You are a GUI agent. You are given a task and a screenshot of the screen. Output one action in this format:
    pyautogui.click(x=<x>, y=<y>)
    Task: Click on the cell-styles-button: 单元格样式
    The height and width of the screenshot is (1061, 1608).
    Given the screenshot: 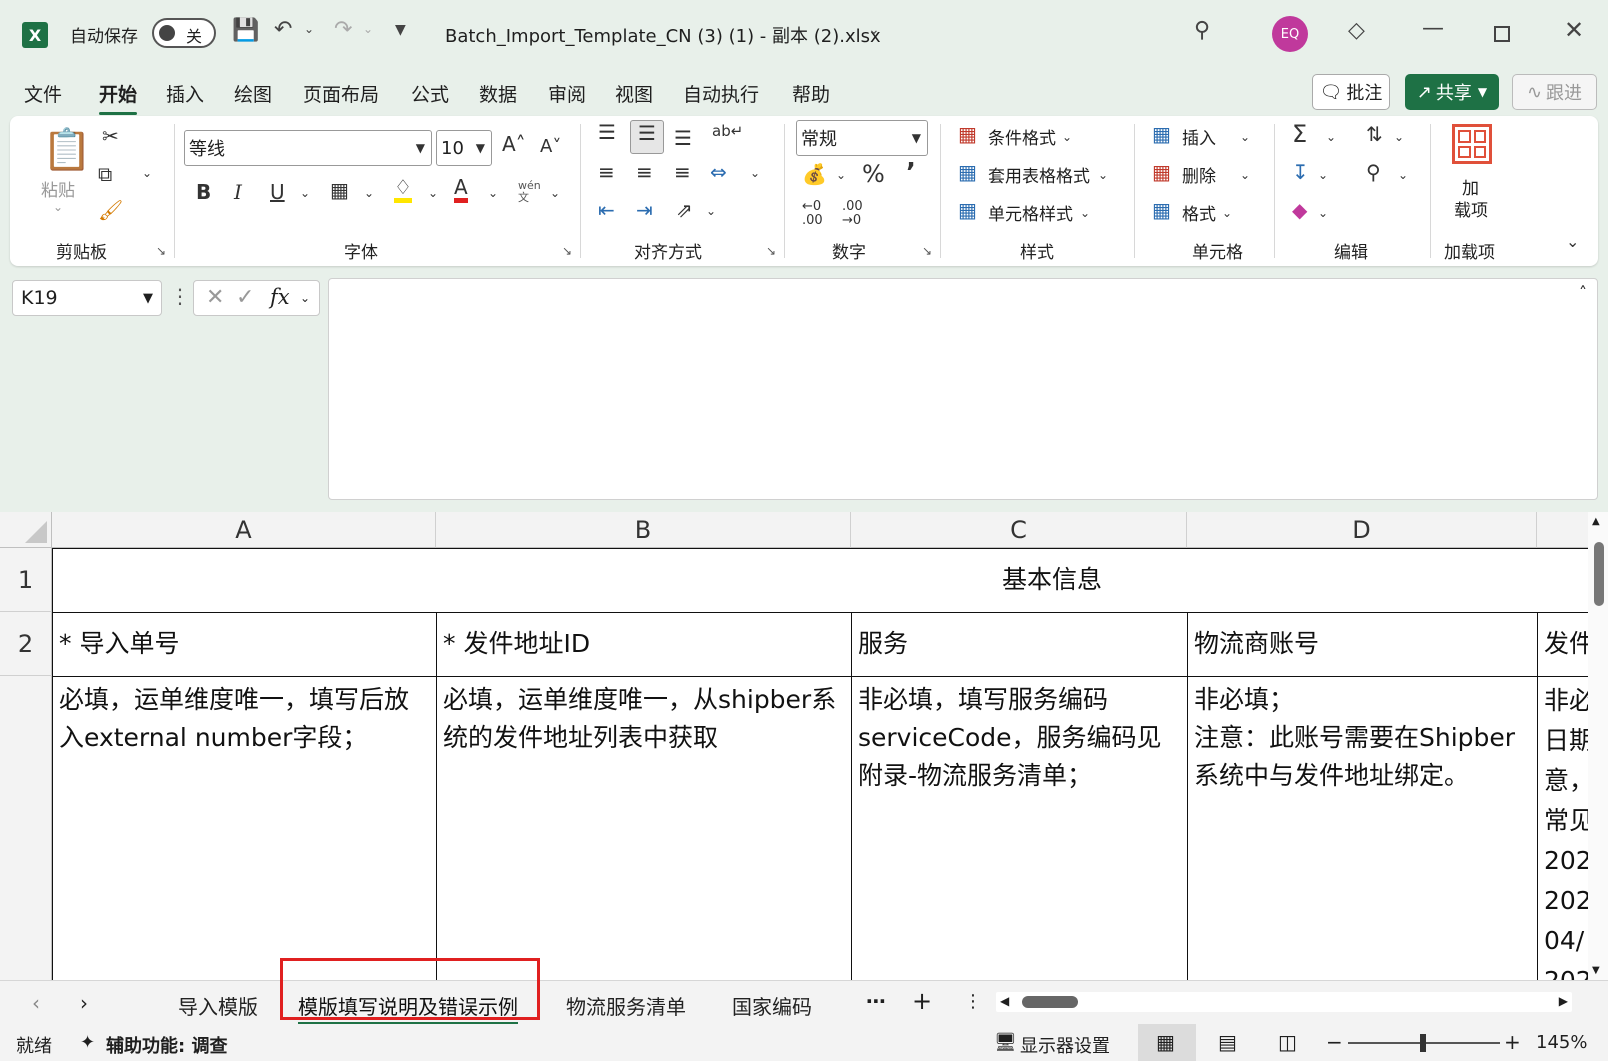 What is the action you would take?
    pyautogui.click(x=1030, y=212)
    